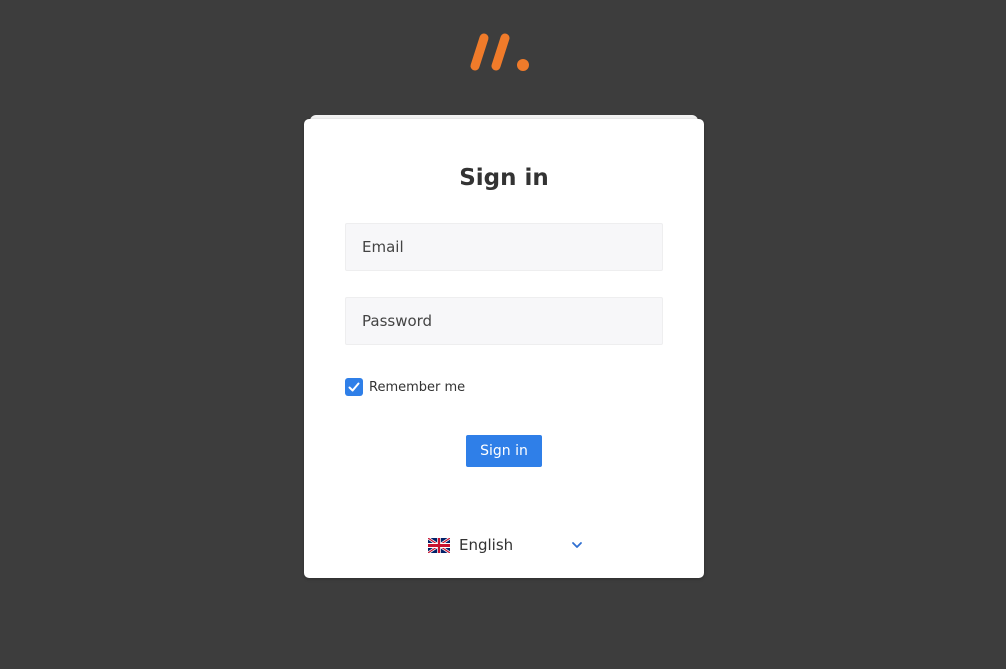 This screenshot has height=669, width=1006. I want to click on checkmark-icon, so click(354, 387).